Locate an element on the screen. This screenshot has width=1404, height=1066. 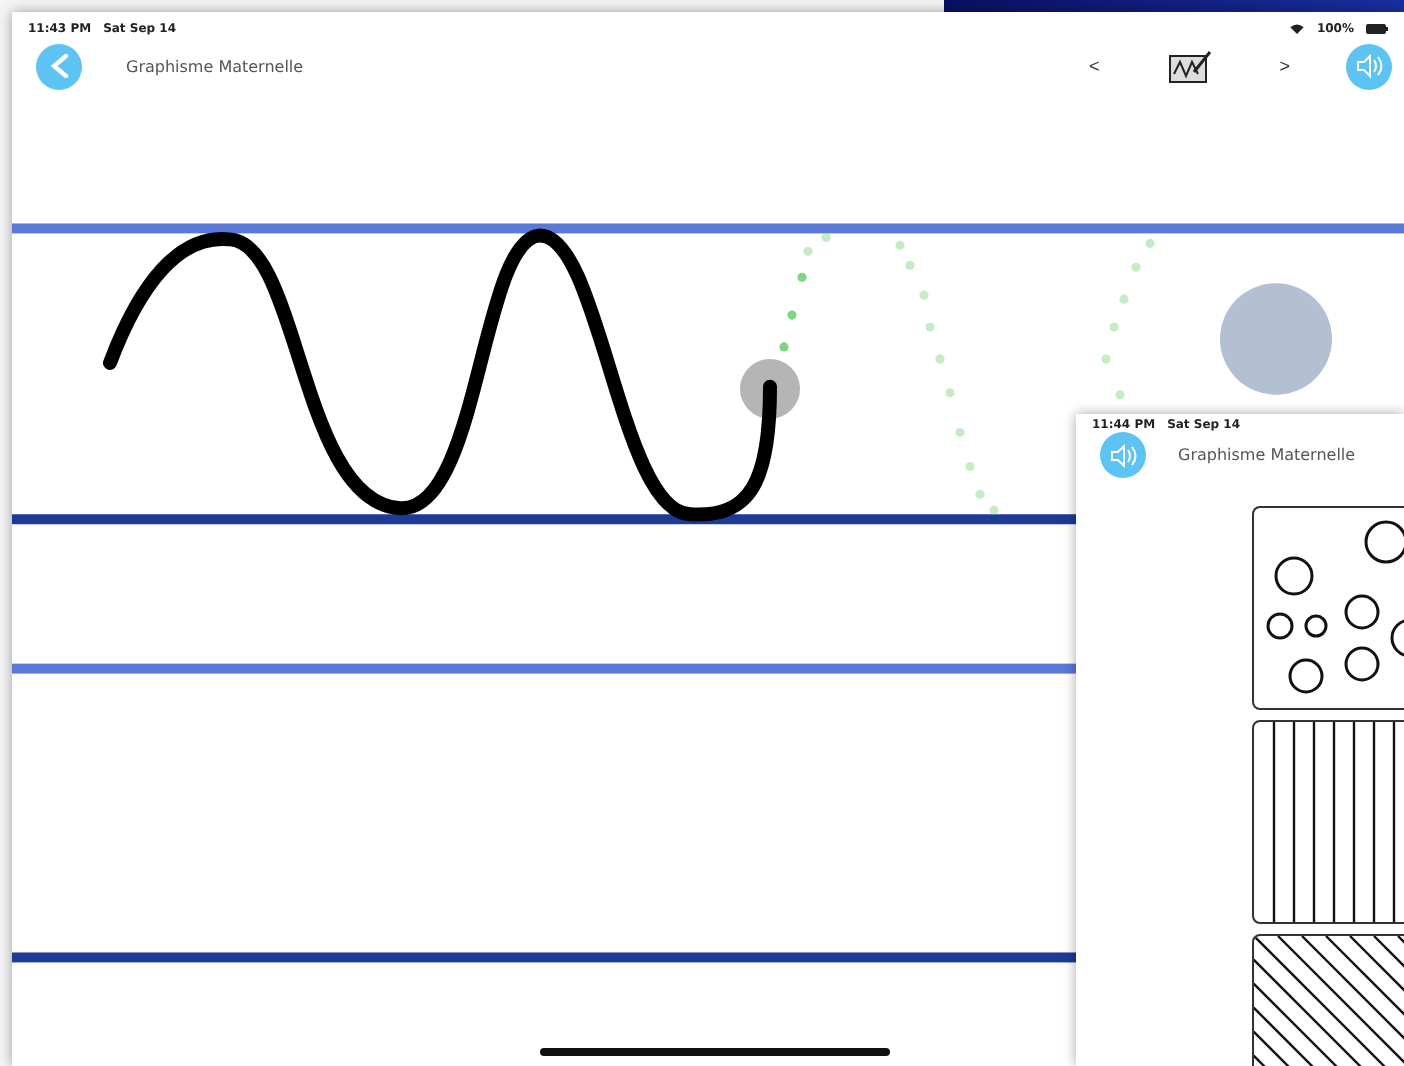
pen-cursor is located at coordinates (770, 388).